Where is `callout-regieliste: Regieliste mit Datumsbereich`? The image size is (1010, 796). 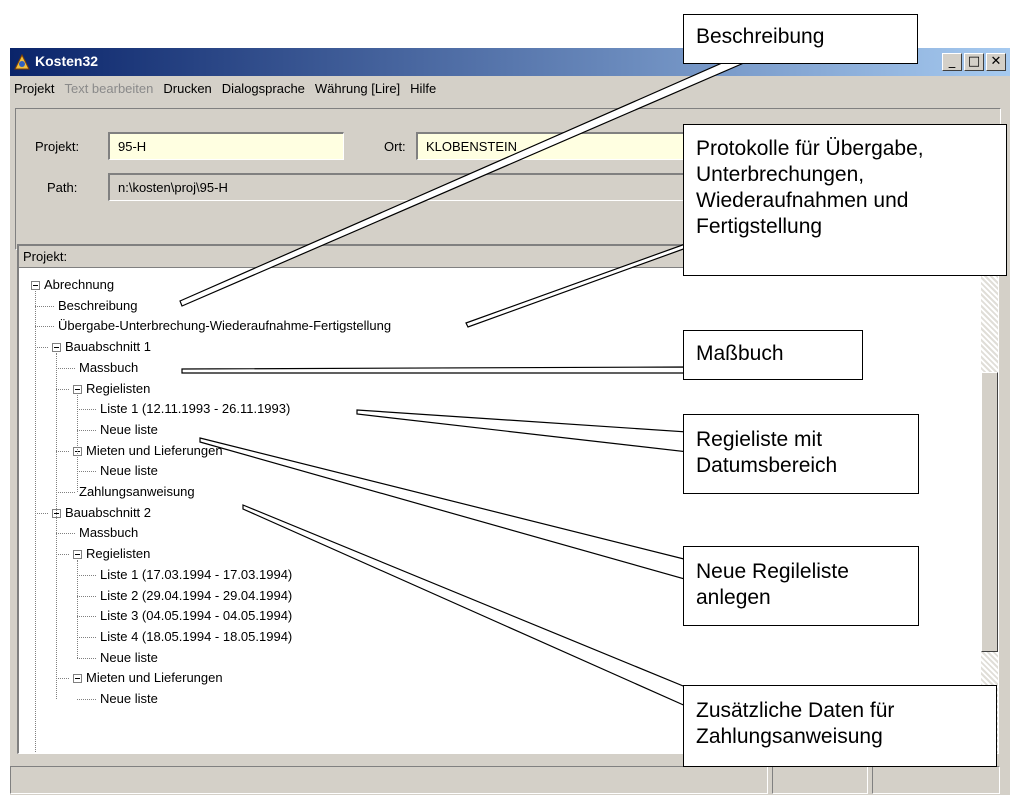 callout-regieliste: Regieliste mit Datumsbereich is located at coordinates (801, 454).